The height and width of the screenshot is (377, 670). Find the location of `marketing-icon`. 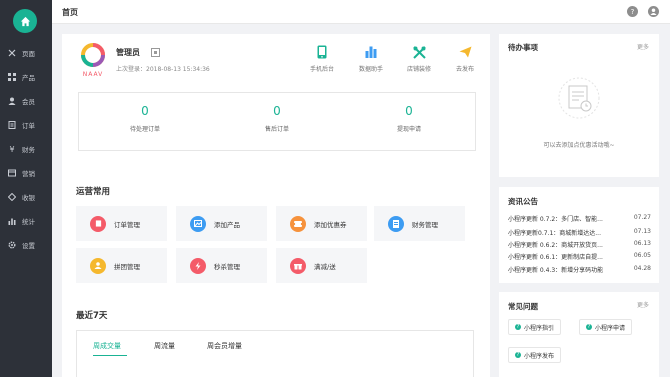

marketing-icon is located at coordinates (12, 173).